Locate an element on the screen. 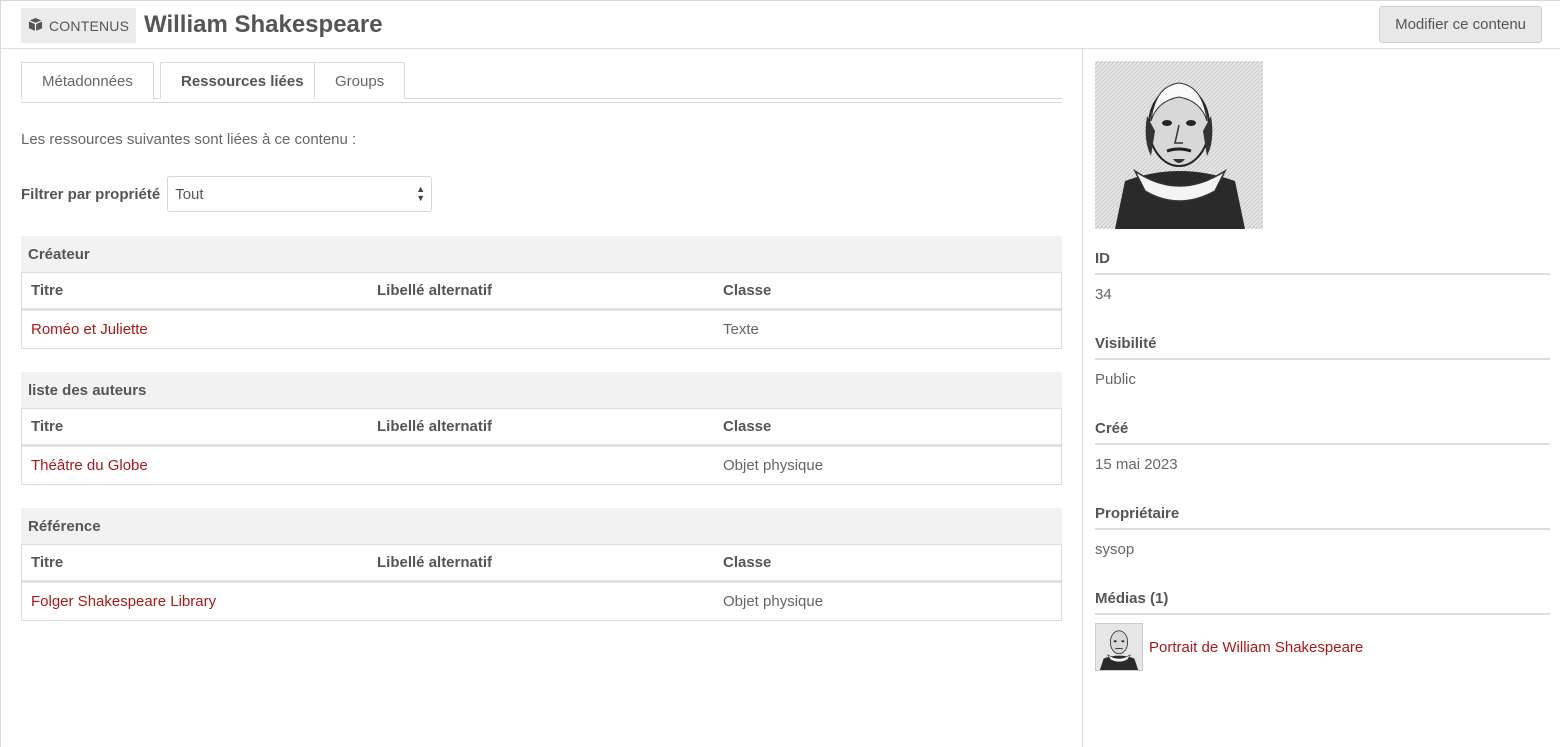  resource-class: Texte is located at coordinates (741, 329).